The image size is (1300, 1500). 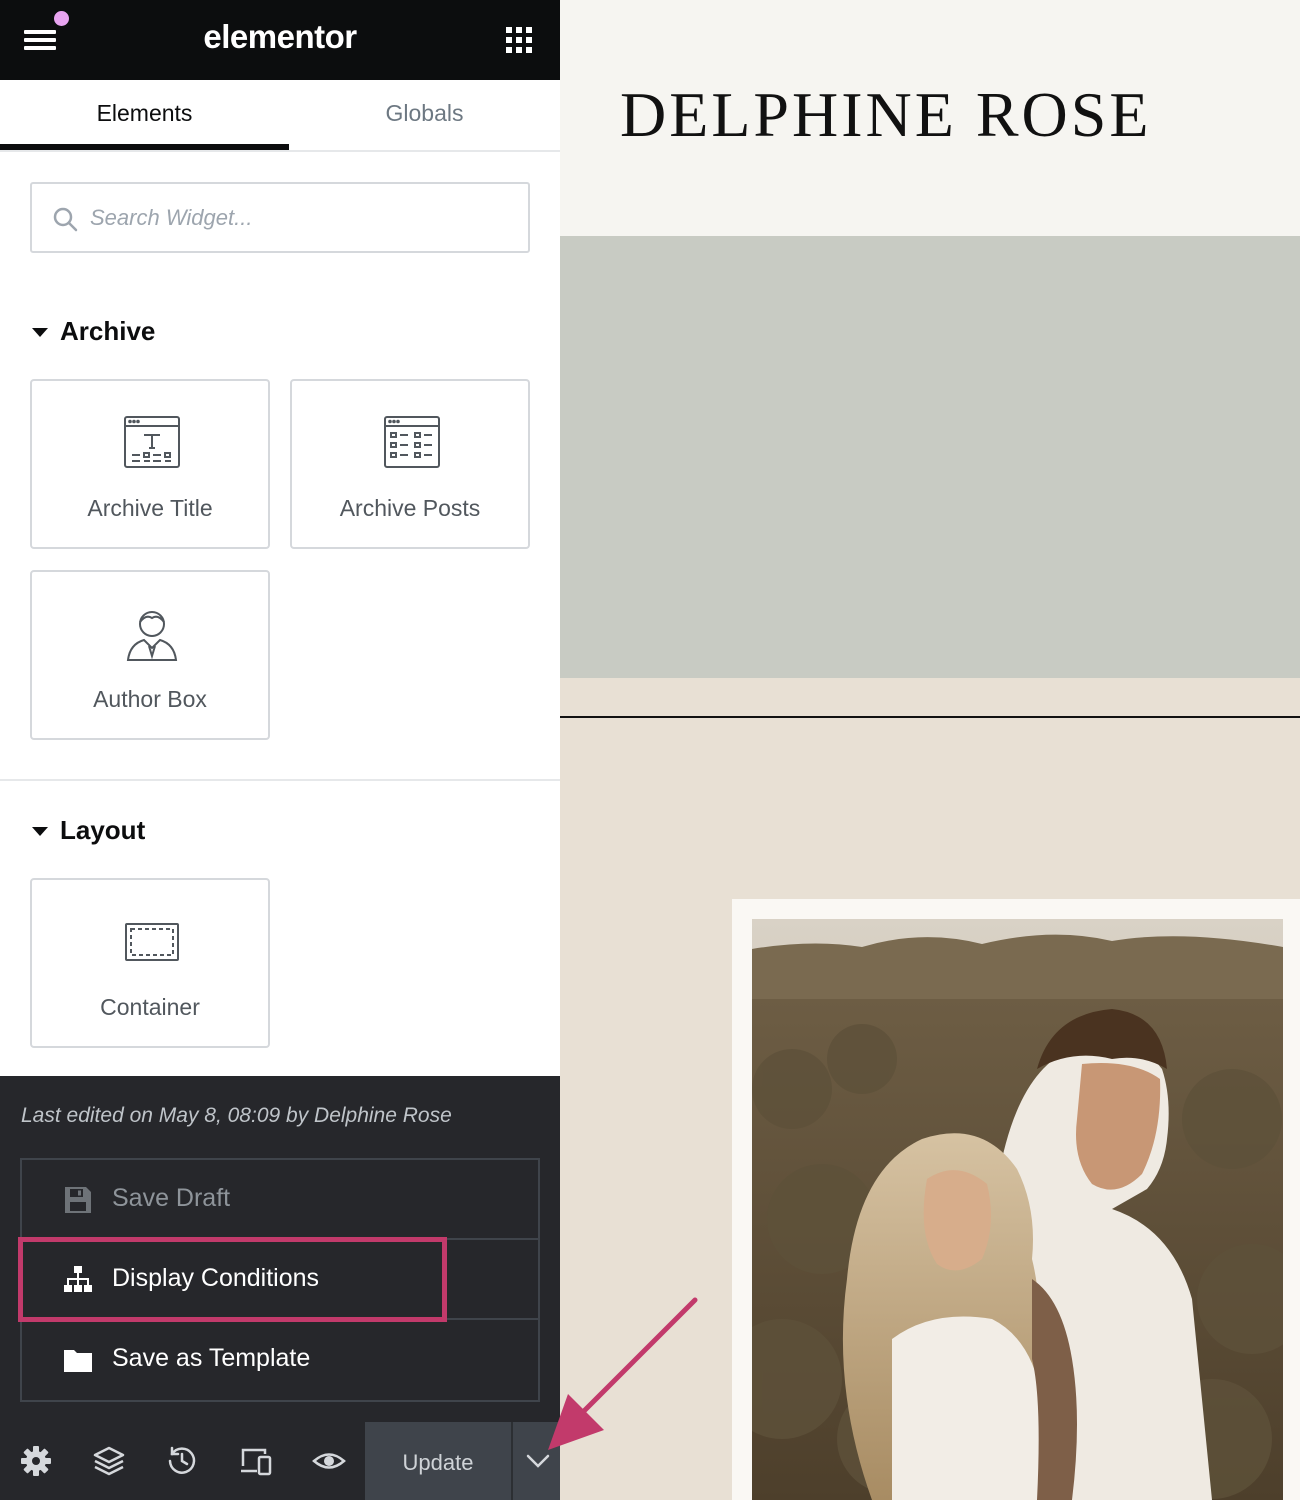 I want to click on responsive-icon, so click(x=256, y=1461).